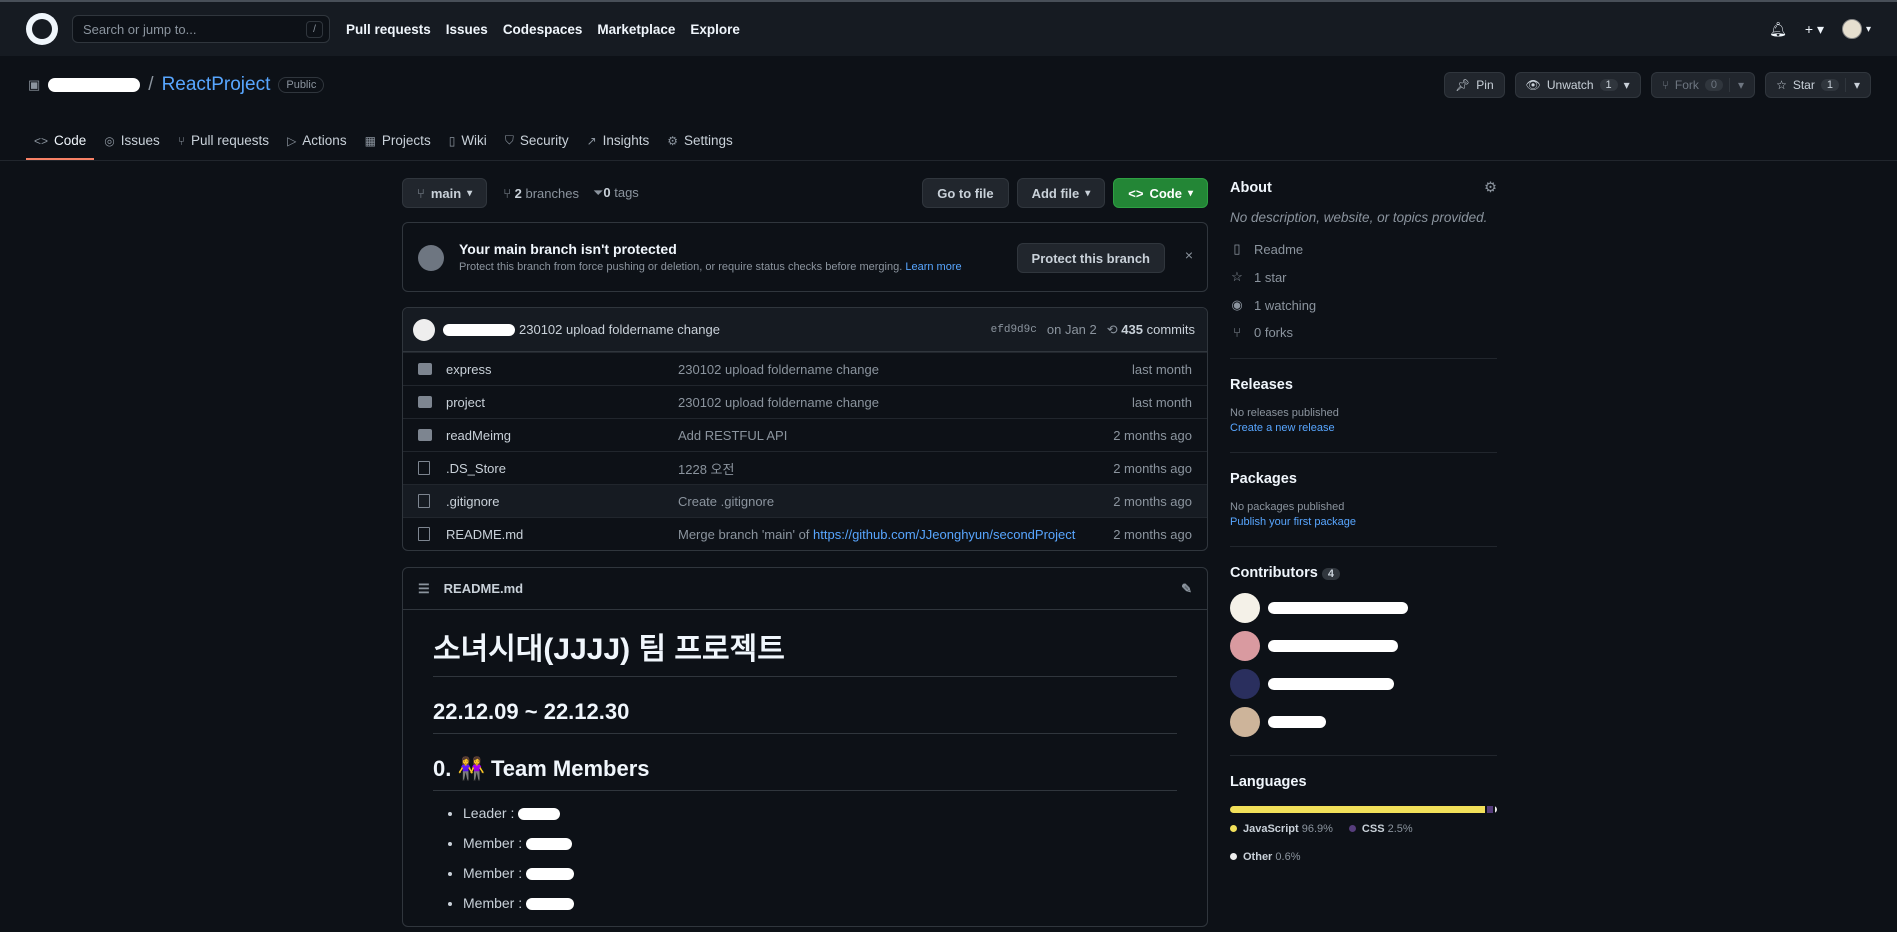 Image resolution: width=1897 pixels, height=932 pixels. I want to click on plus-dropdown-icon: + ▾, so click(1814, 29).